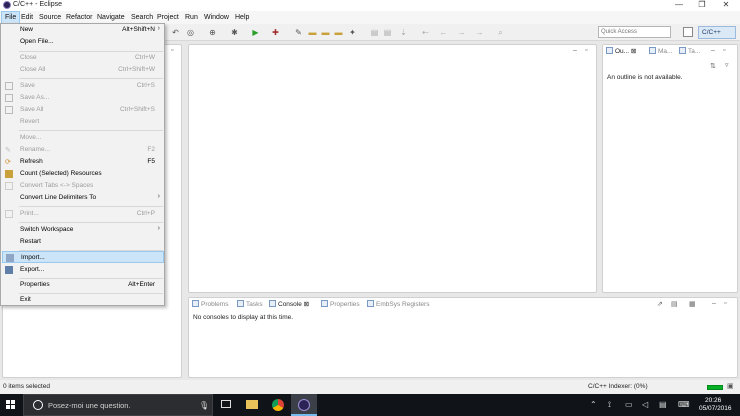 This screenshot has height=416, width=740. I want to click on notification-icon: ▤, so click(663, 404).